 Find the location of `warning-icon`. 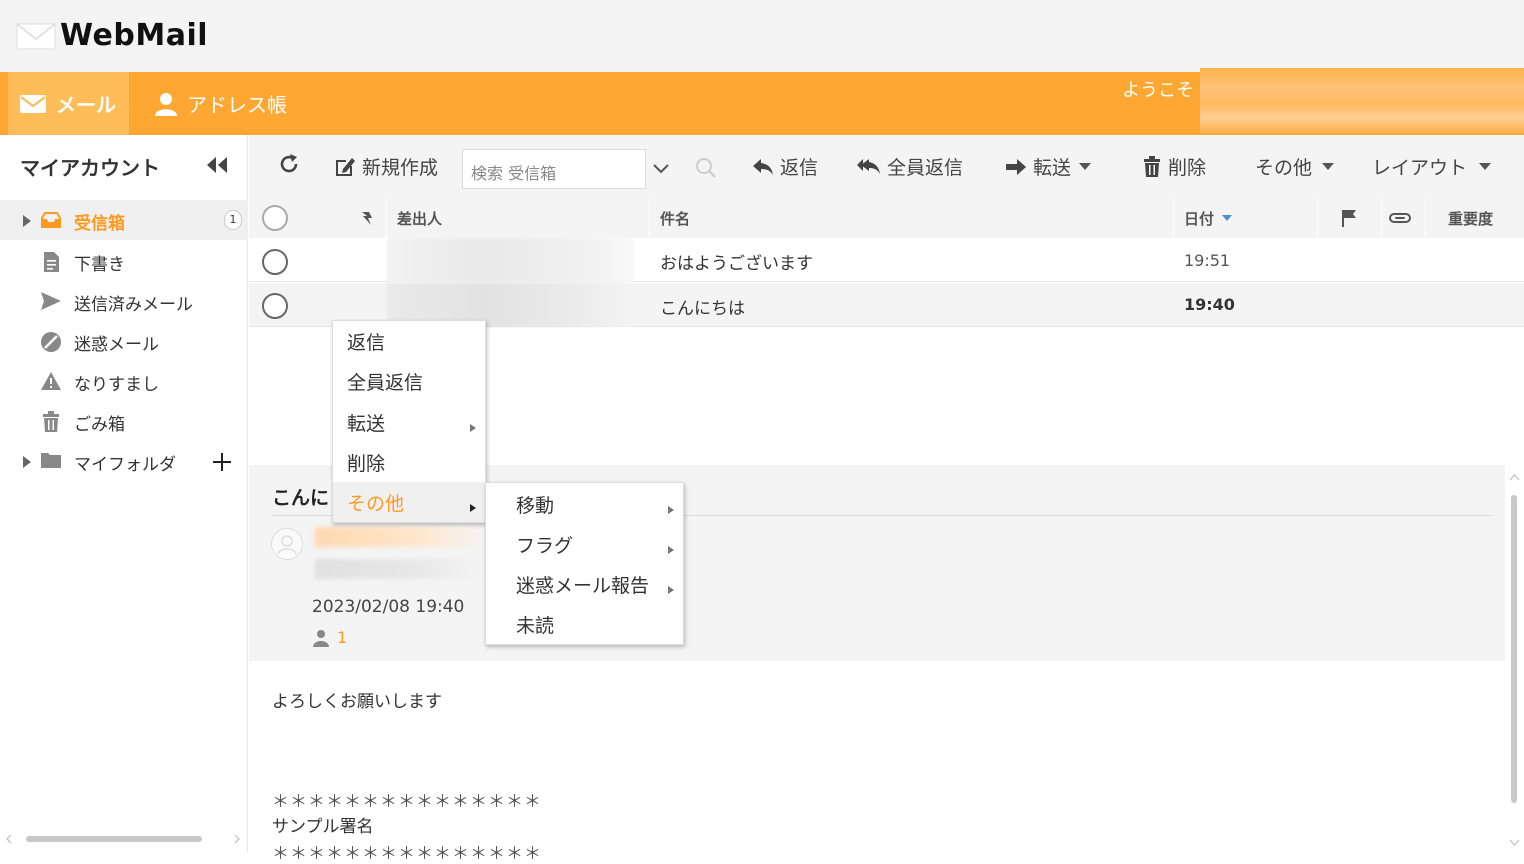

warning-icon is located at coordinates (51, 381).